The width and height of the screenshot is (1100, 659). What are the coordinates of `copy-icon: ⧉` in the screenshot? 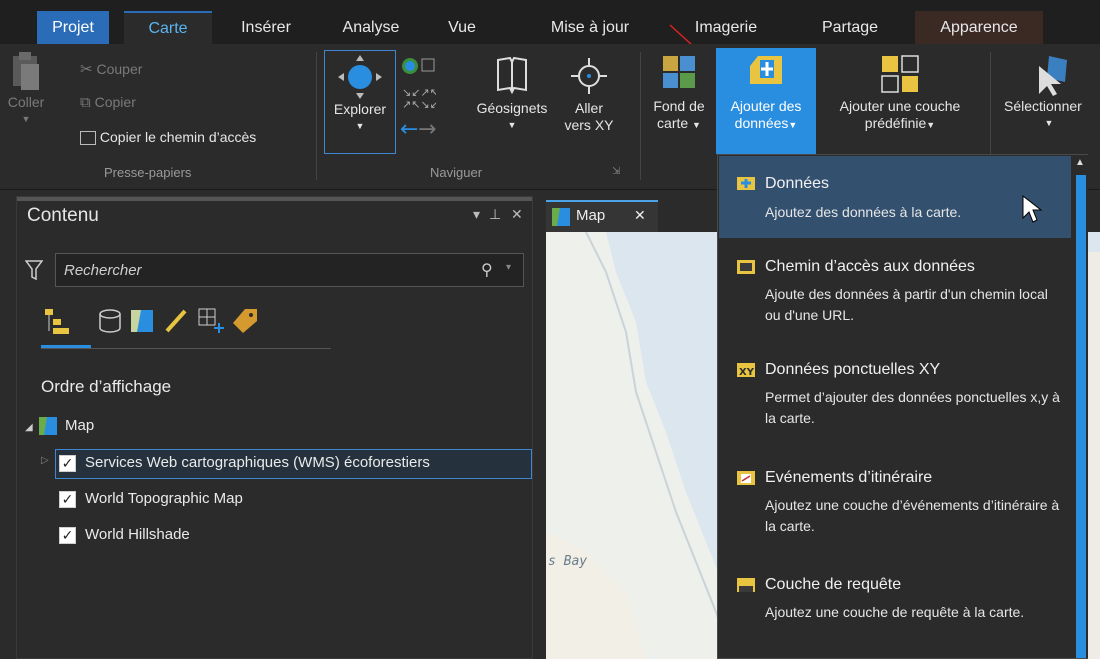 It's located at (85, 102).